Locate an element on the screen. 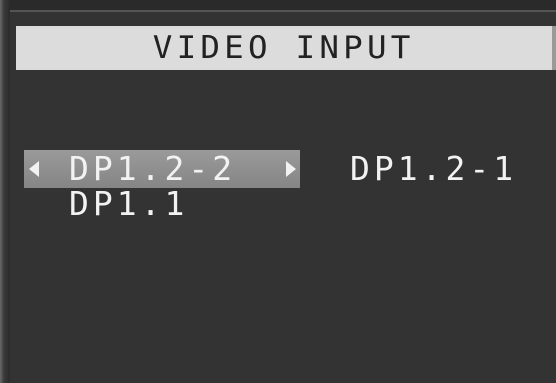 This screenshot has width=556, height=383. input-option-label: DP1.2-2 is located at coordinates (153, 168).